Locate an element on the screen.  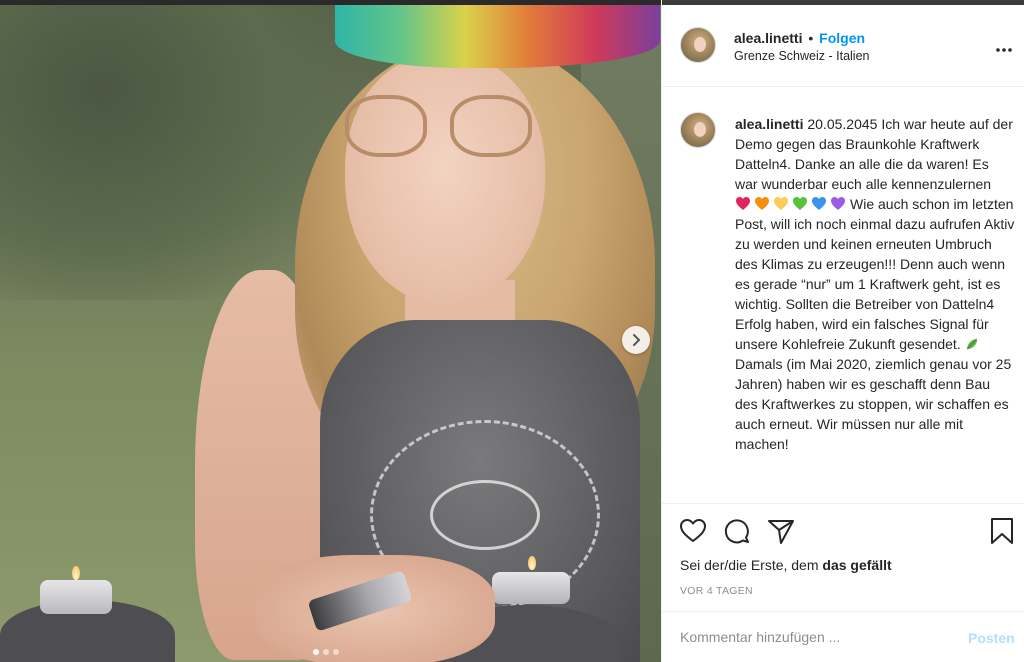
yellow-heart-icon is located at coordinates (781, 203).